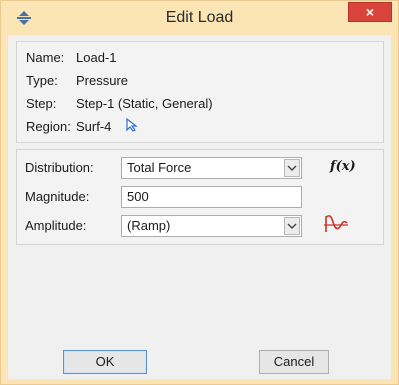 Image resolution: width=399 pixels, height=385 pixels. Describe the element at coordinates (211, 226) in the screenshot. I see `amplitude-select: (Ramp)` at that location.